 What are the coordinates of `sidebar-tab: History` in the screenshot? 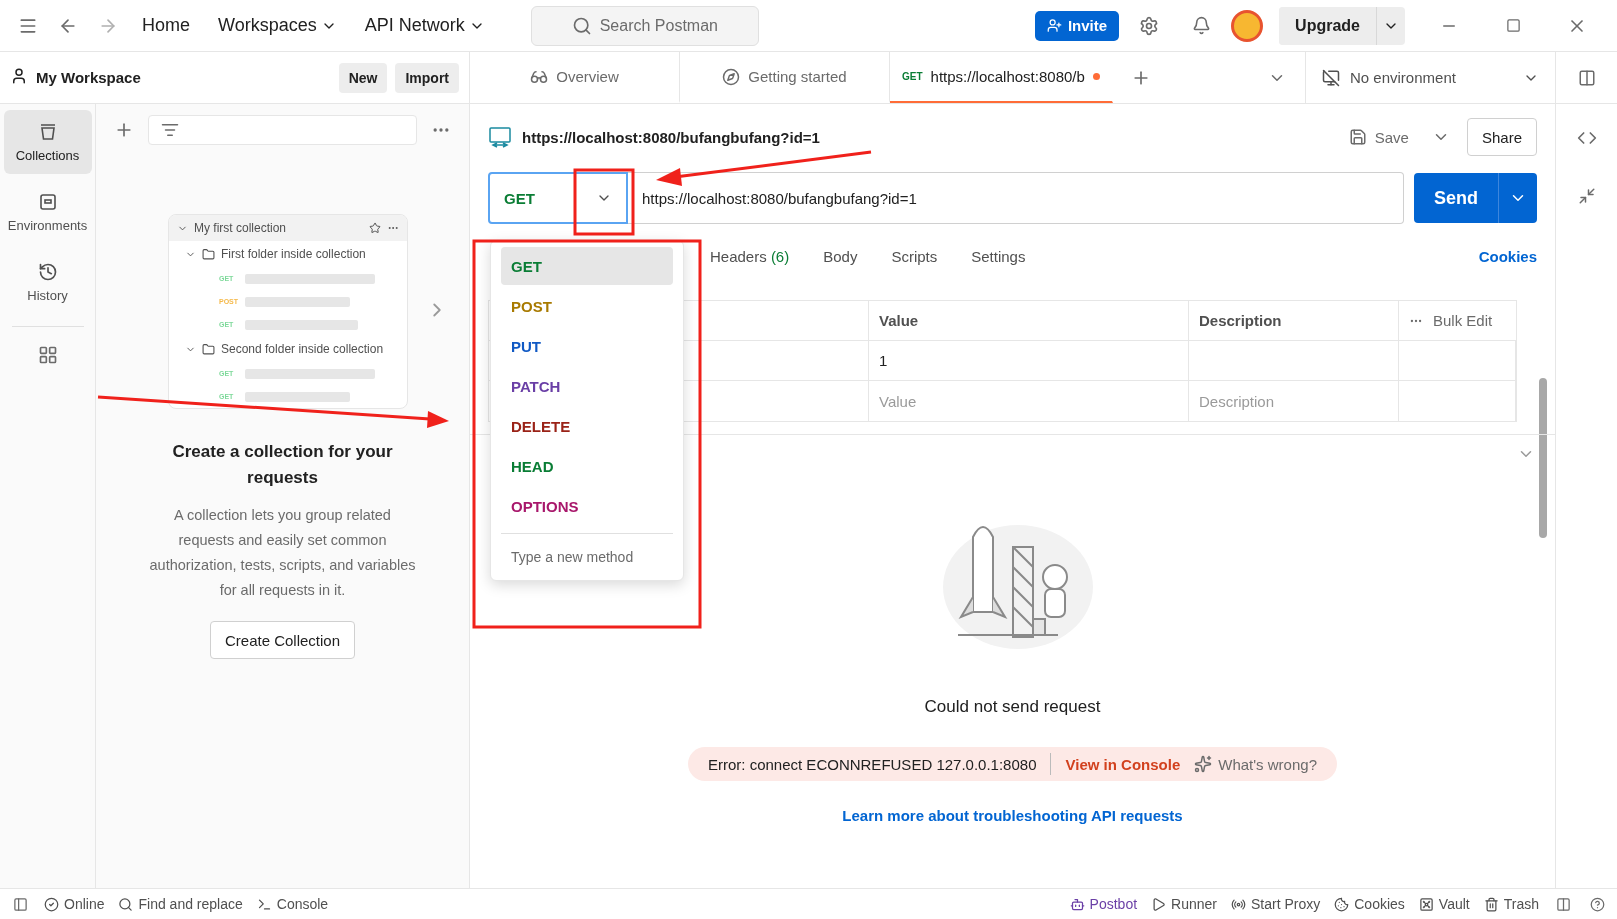 It's located at (47, 282).